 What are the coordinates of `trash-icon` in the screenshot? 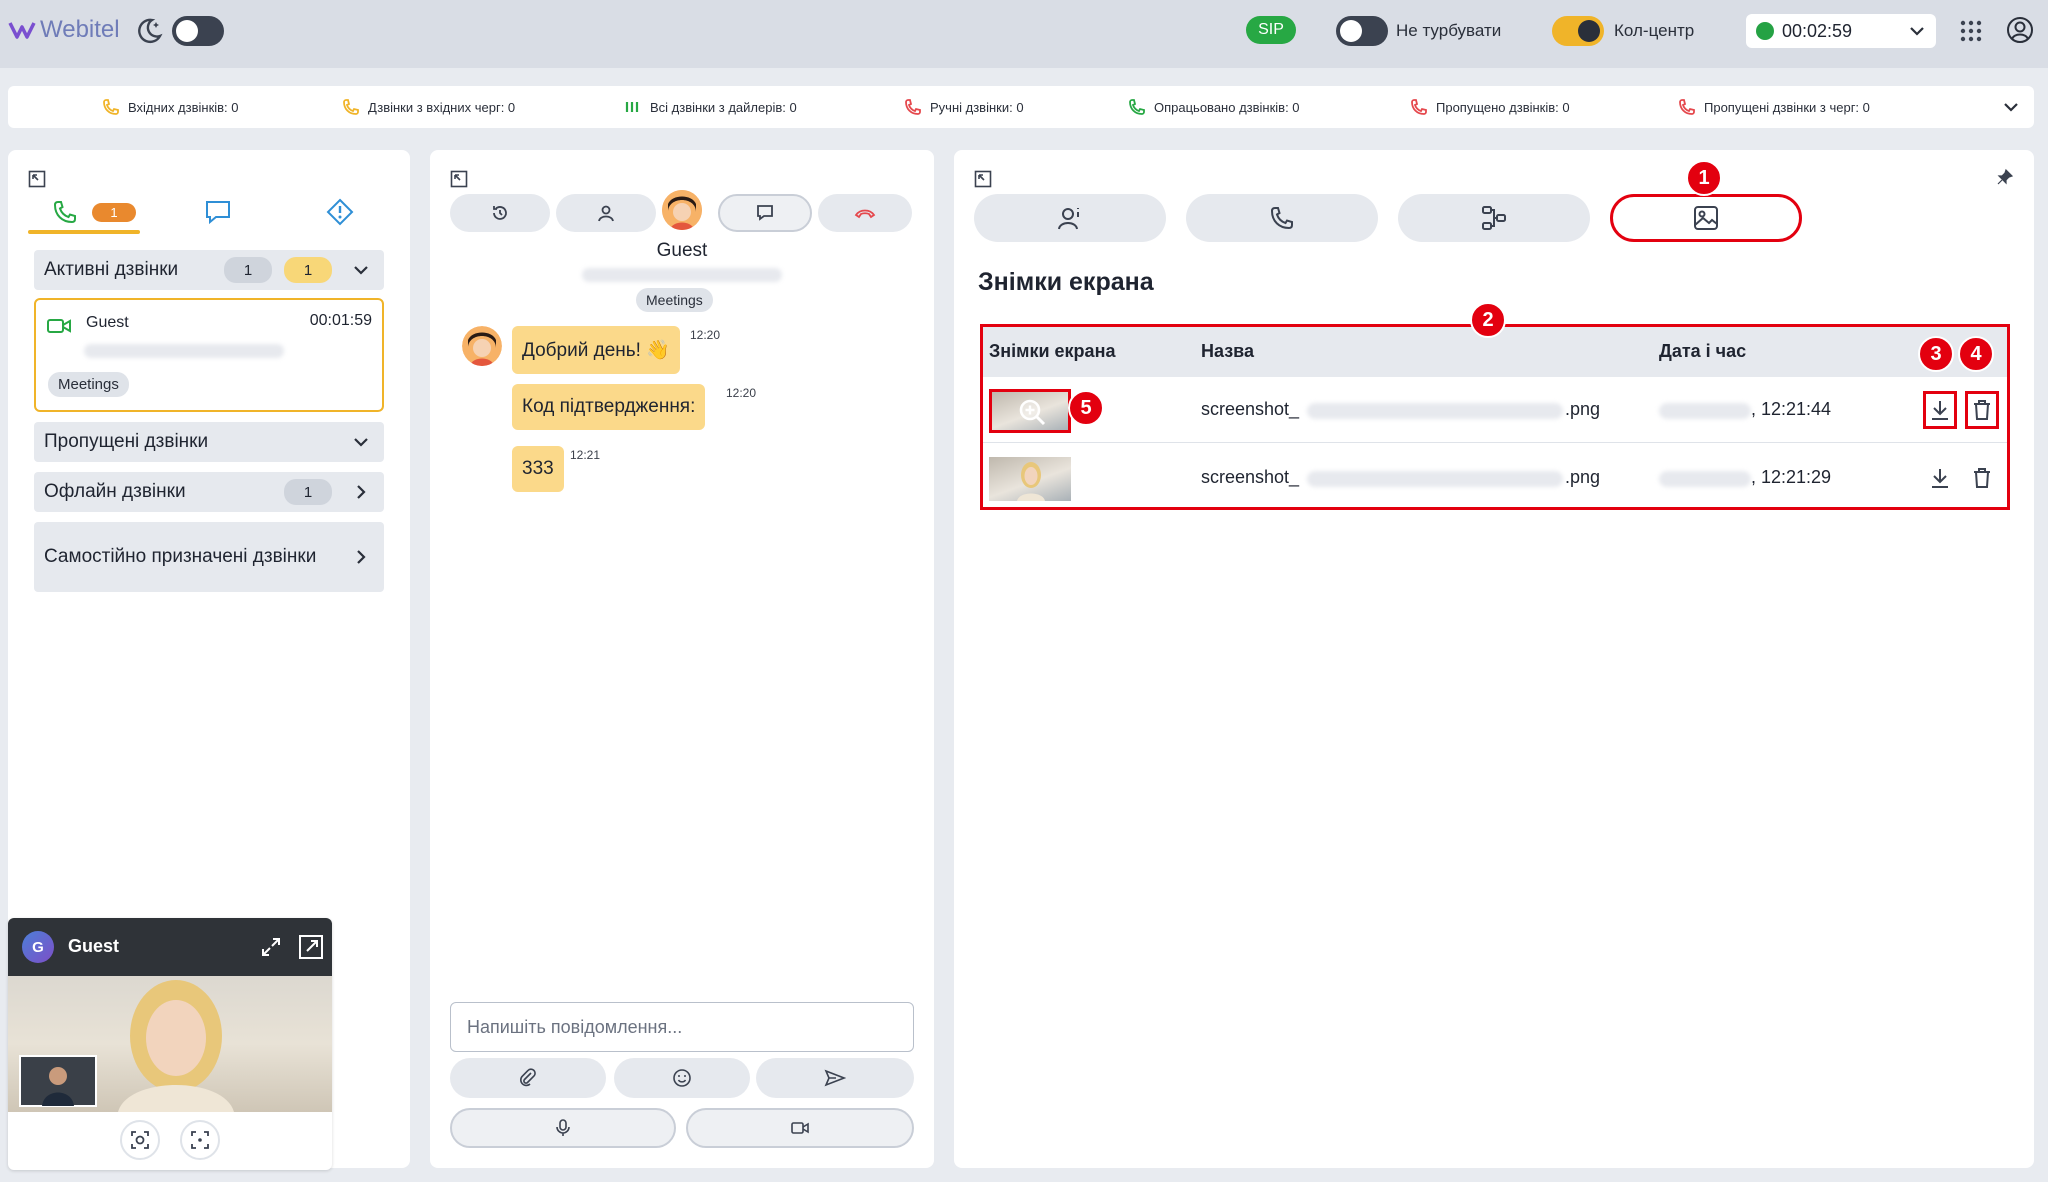 It's located at (1982, 478).